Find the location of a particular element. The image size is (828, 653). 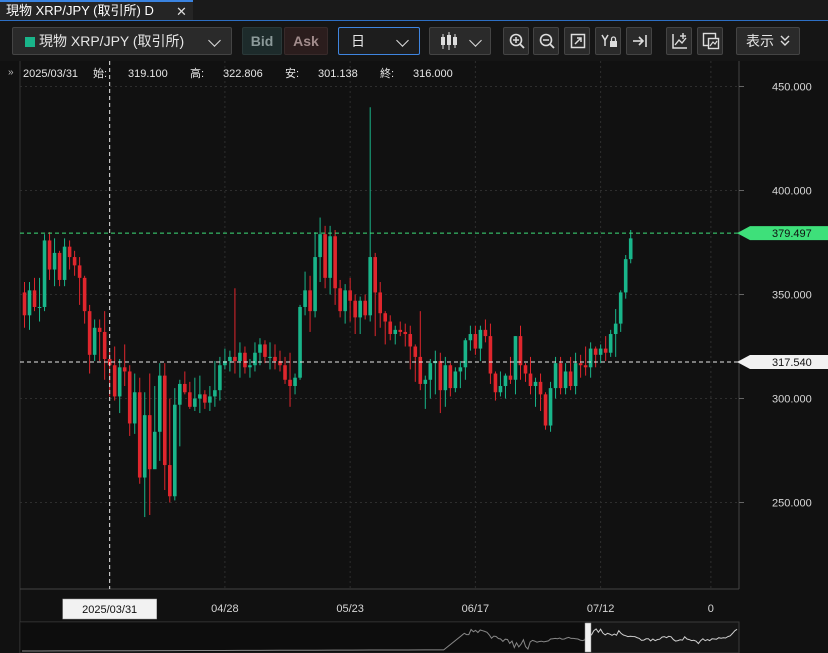

ask-button: Ask is located at coordinates (306, 41).